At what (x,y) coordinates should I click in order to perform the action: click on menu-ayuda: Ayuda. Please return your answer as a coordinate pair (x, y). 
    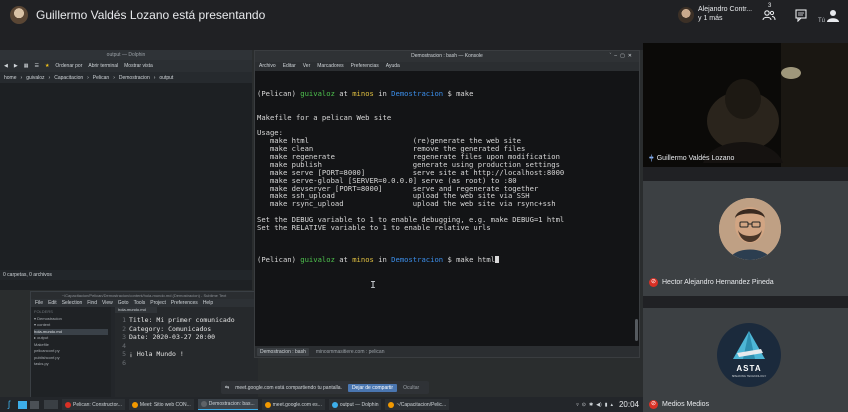
    Looking at the image, I should click on (393, 66).